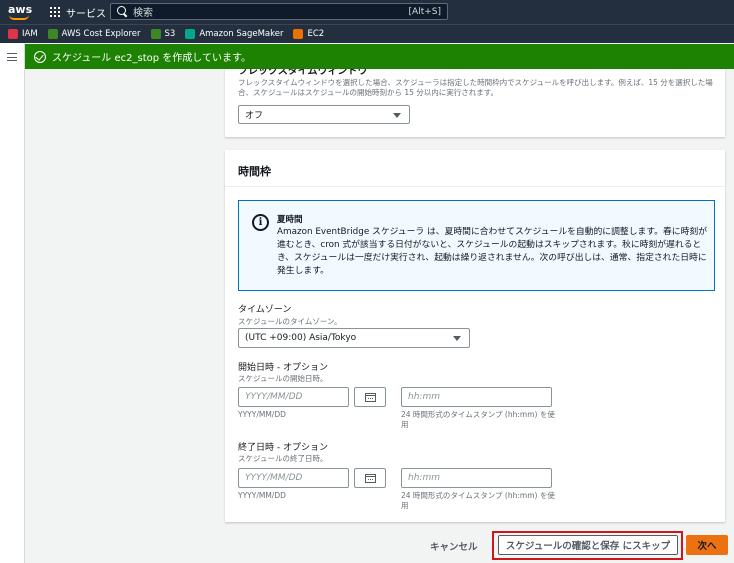  Describe the element at coordinates (265, 310) in the screenshot. I see `timezone-label: タイムゾーン` at that location.